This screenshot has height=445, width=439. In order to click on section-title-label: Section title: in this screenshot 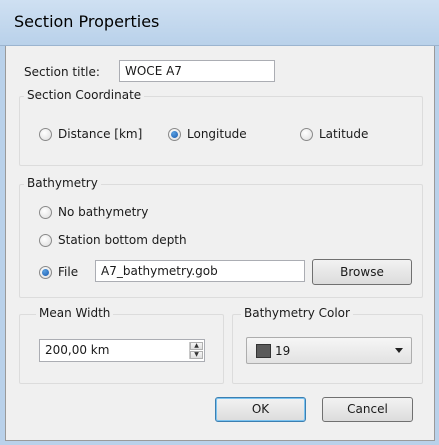, I will do `click(62, 72)`.